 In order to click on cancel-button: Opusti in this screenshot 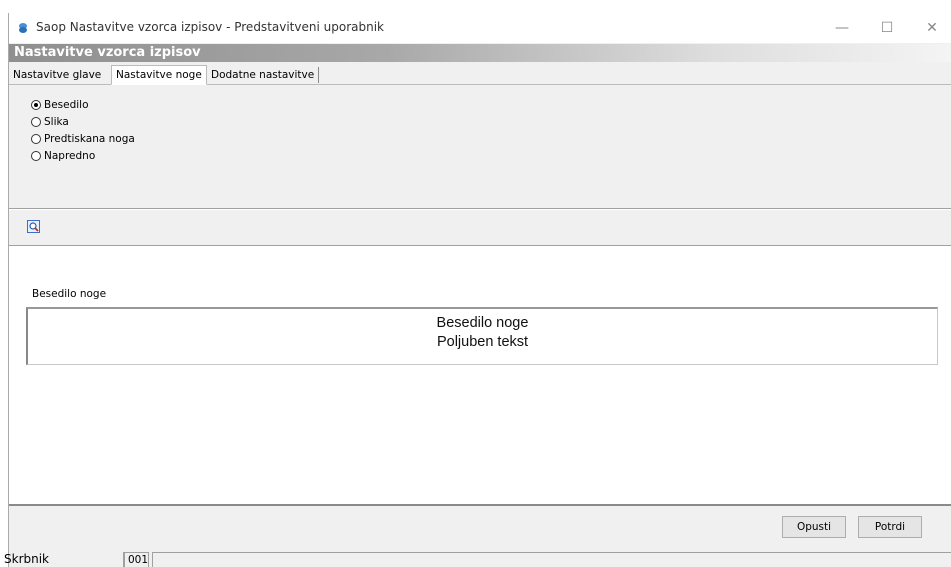, I will do `click(814, 527)`.